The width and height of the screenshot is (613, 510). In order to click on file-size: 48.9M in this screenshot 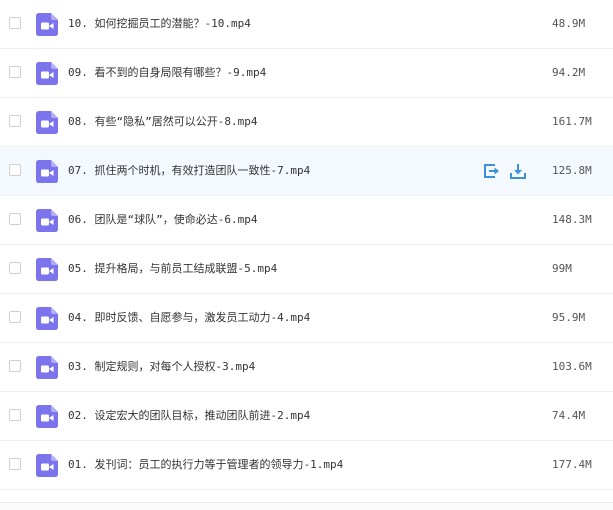, I will do `click(569, 23)`.